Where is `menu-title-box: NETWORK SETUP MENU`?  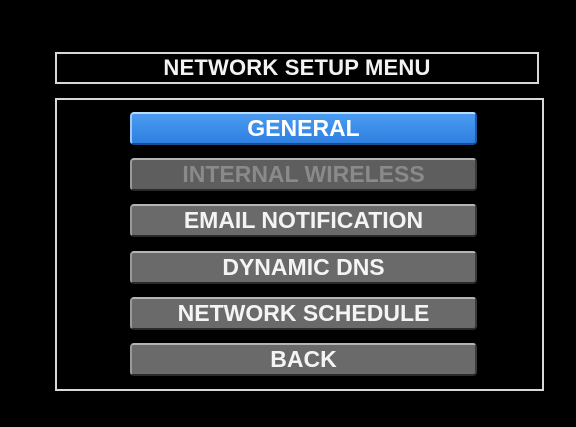
menu-title-box: NETWORK SETUP MENU is located at coordinates (297, 68).